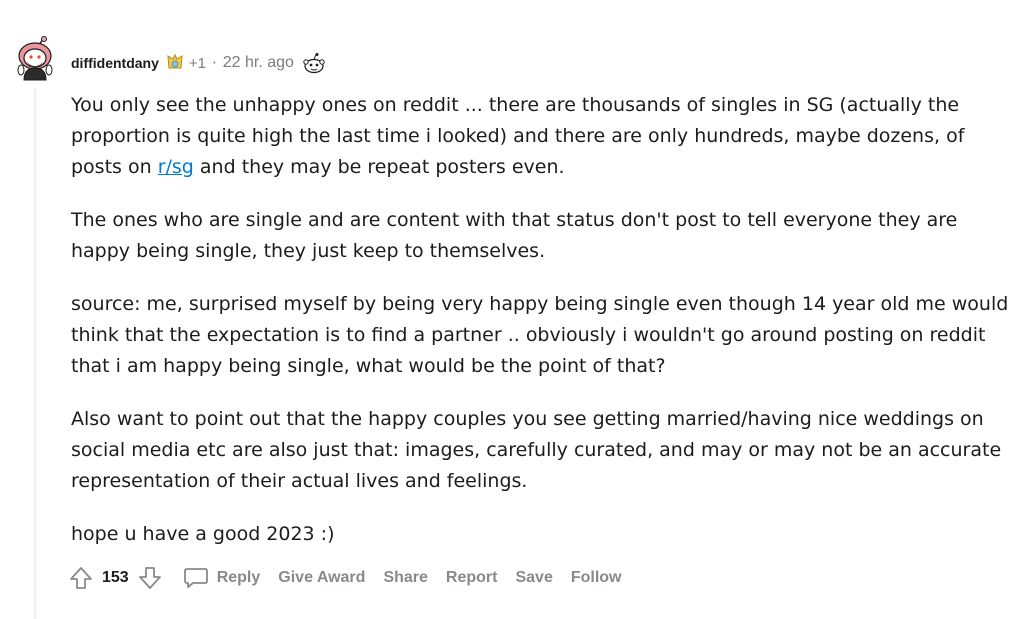 The image size is (1024, 619). What do you see at coordinates (203, 534) in the screenshot?
I see `comment-paragraph: hope u have a good 2023 :)` at bounding box center [203, 534].